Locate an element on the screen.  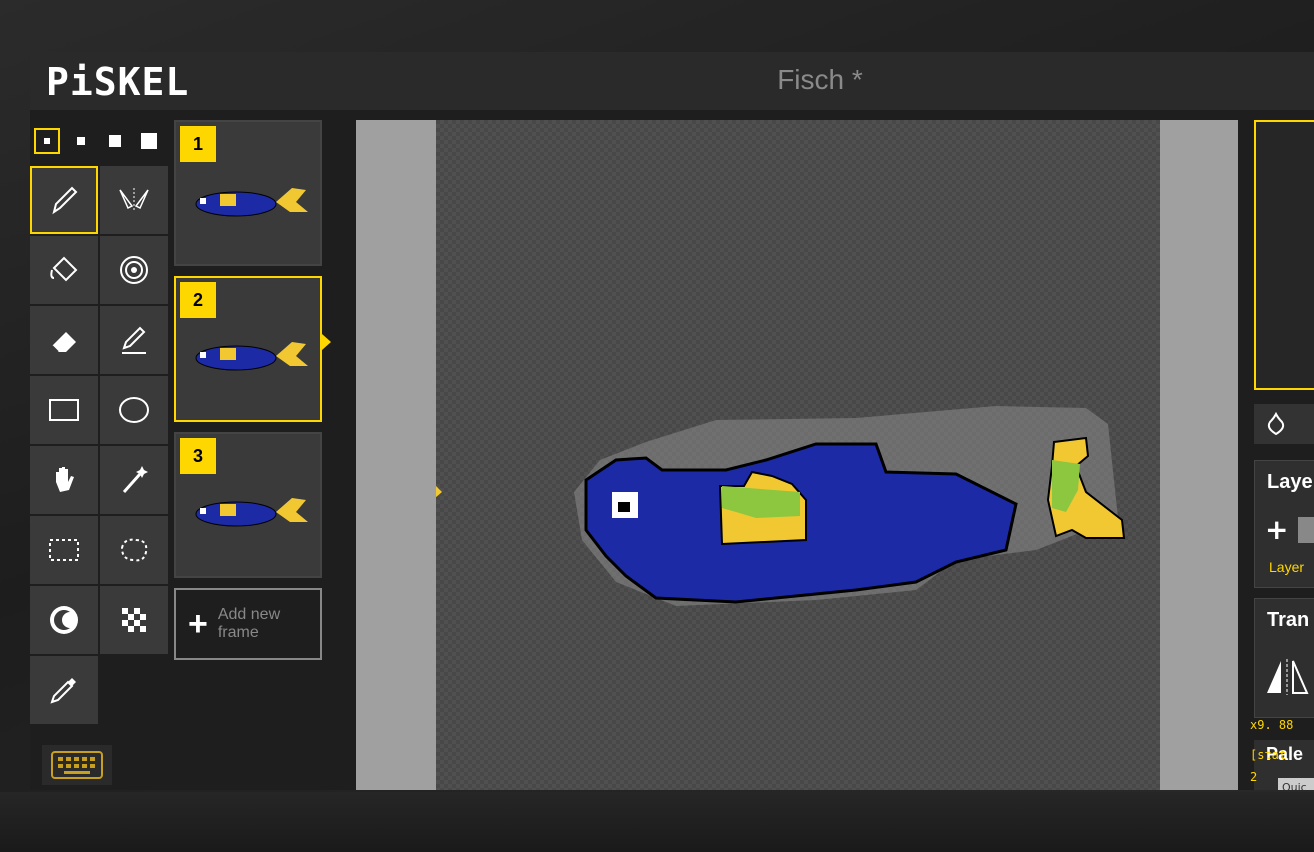
lighten-icon is located at coordinates (64, 620).